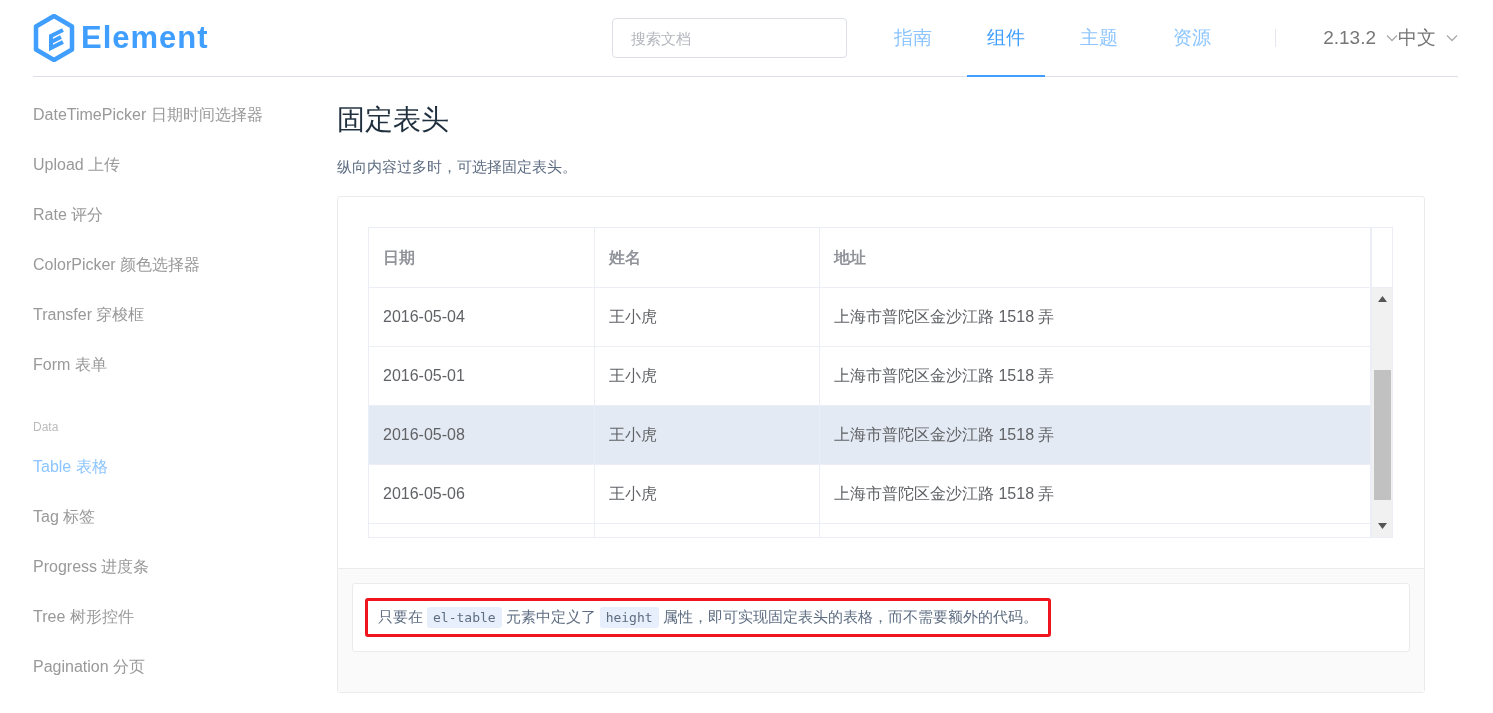 The height and width of the screenshot is (713, 1493). Describe the element at coordinates (913, 38) in the screenshot. I see `nav-tab: 指南` at that location.